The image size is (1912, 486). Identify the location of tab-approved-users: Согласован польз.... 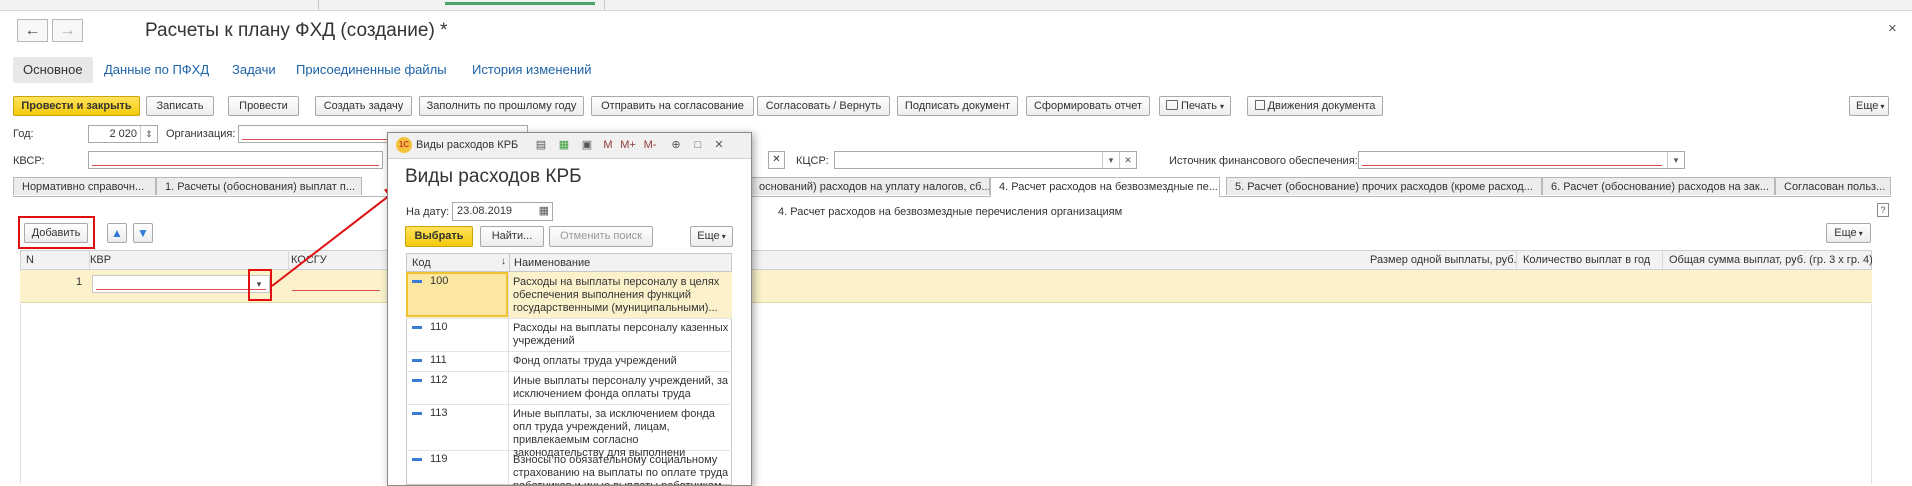
(1833, 186).